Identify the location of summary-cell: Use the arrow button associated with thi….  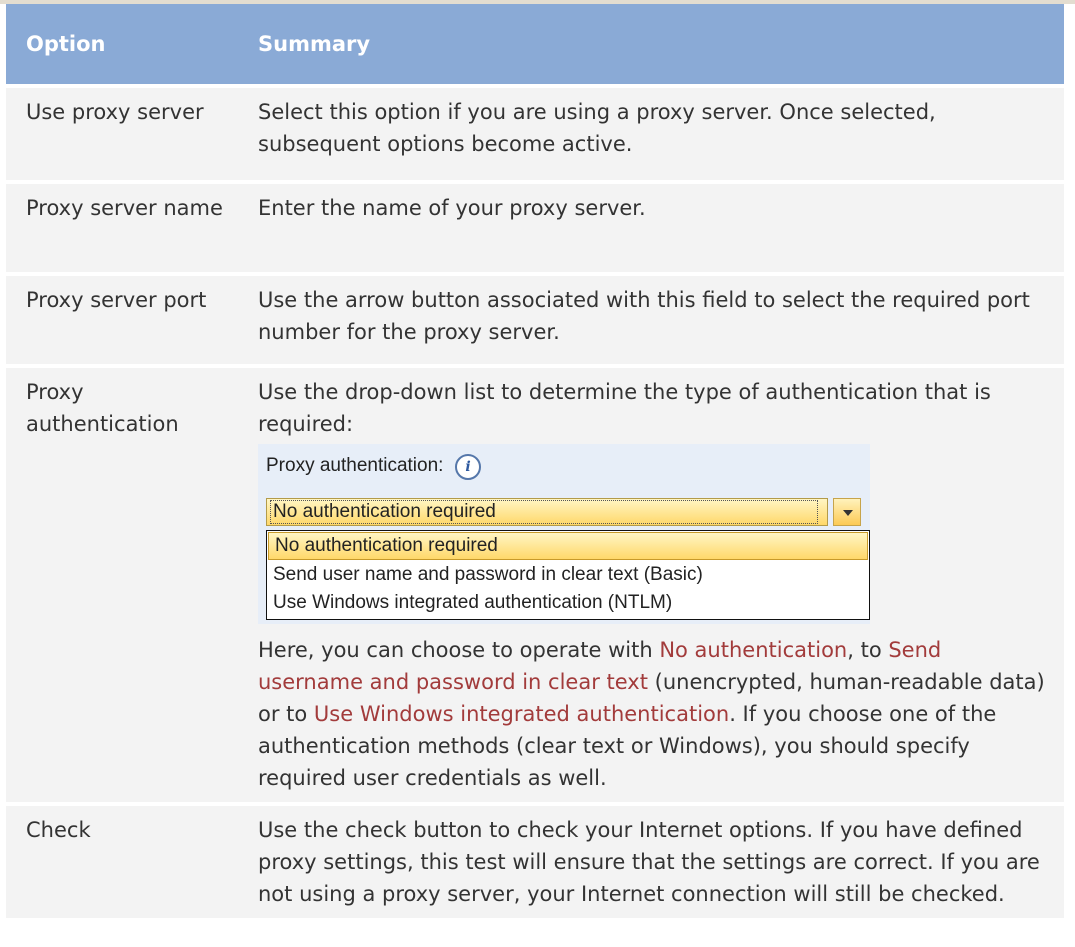
(661, 318).